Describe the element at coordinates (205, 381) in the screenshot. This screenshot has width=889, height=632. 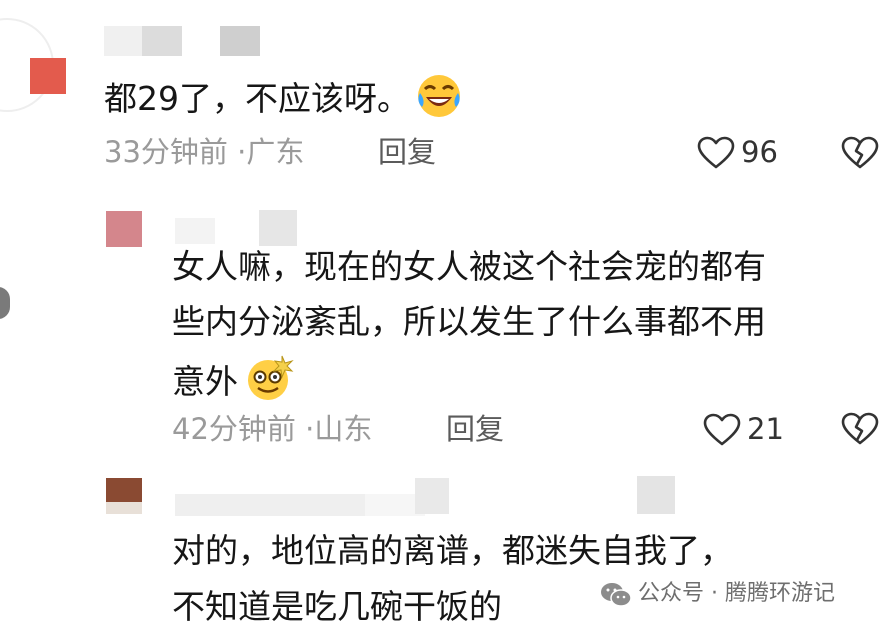
I see `comment-text-line: 意外` at that location.